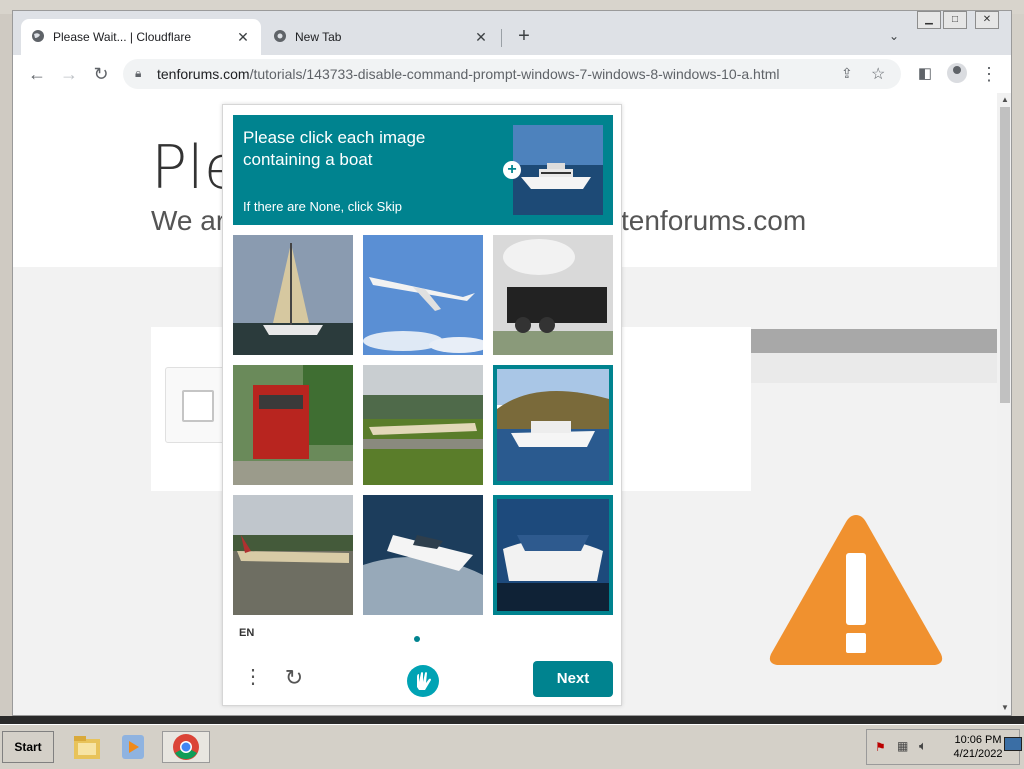 The width and height of the screenshot is (1024, 769). What do you see at coordinates (253, 677) in the screenshot?
I see `more-options-icon: ⋮` at bounding box center [253, 677].